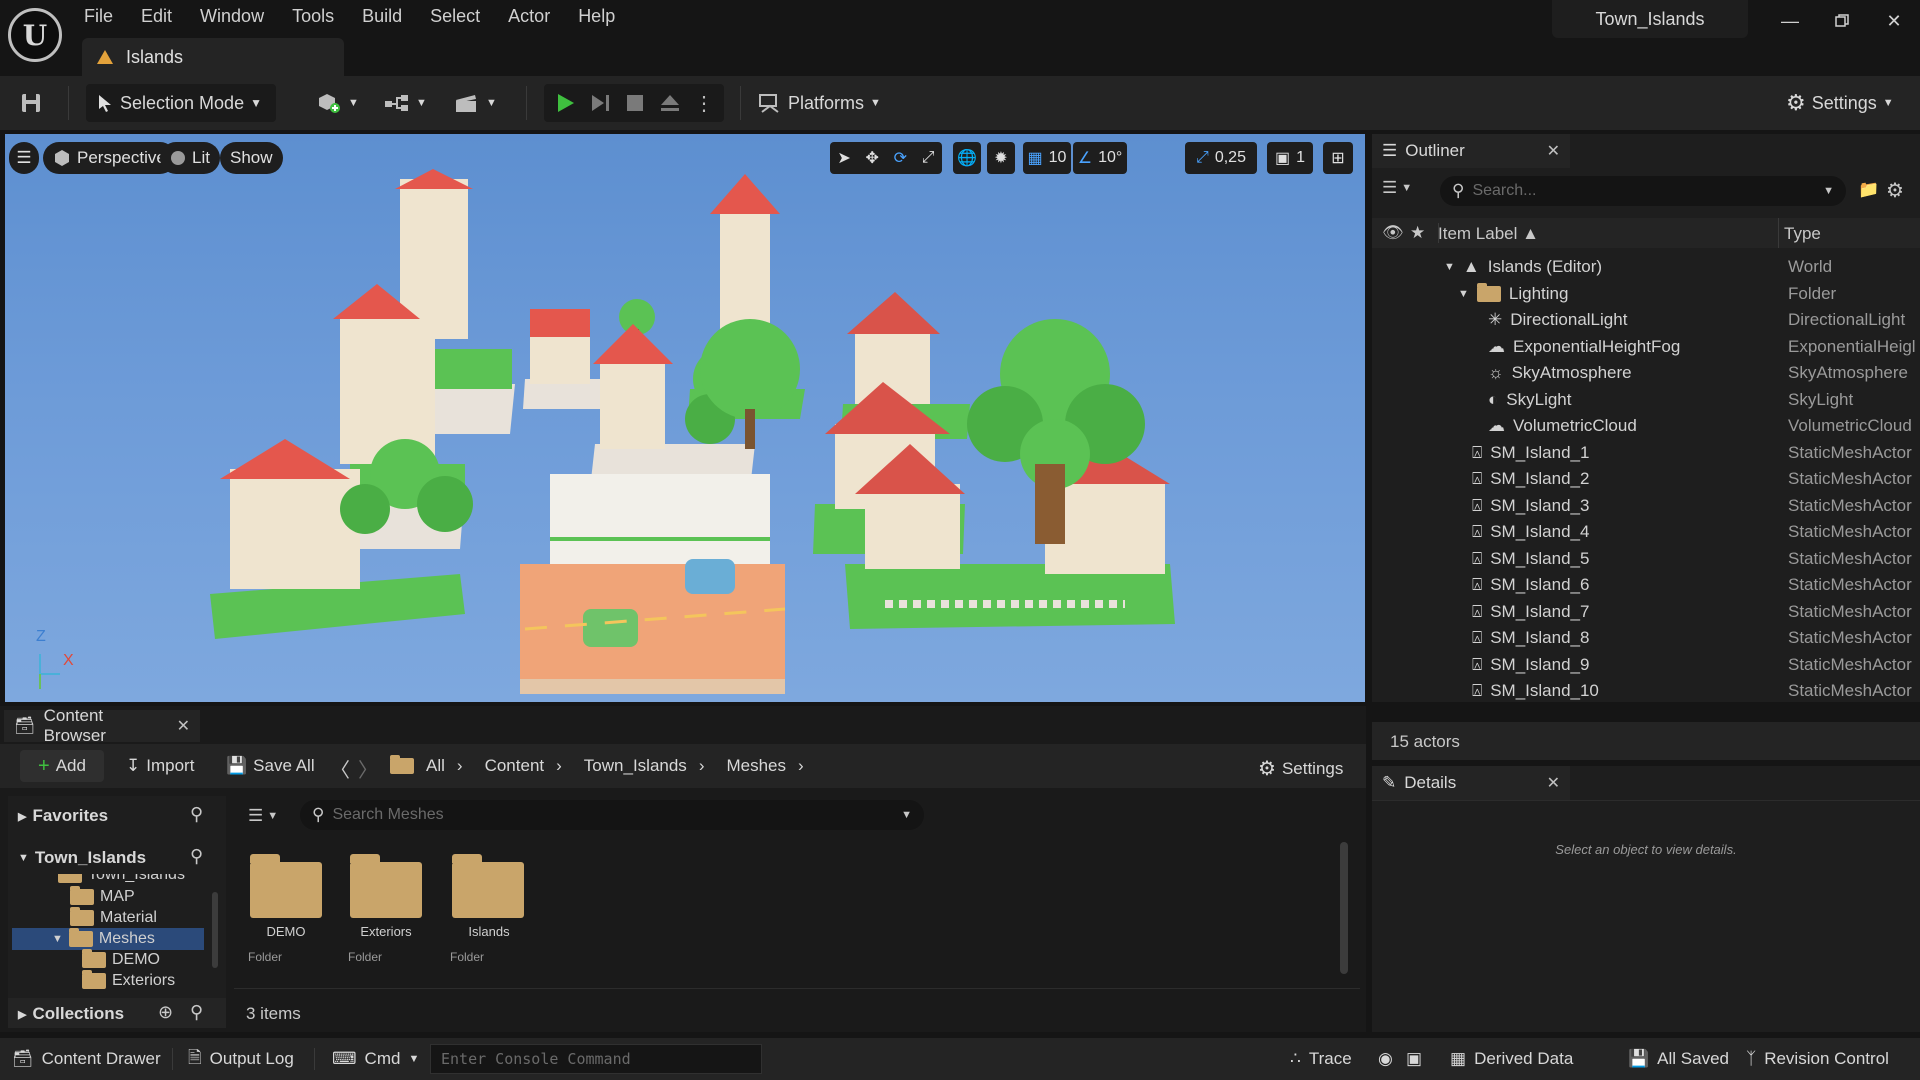 The image size is (1920, 1080). What do you see at coordinates (251, 158) in the screenshot?
I see `show-button: Show` at bounding box center [251, 158].